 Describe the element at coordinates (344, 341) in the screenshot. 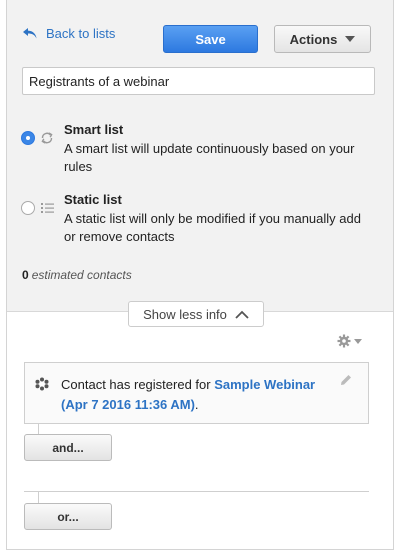

I see `gear-icon` at that location.